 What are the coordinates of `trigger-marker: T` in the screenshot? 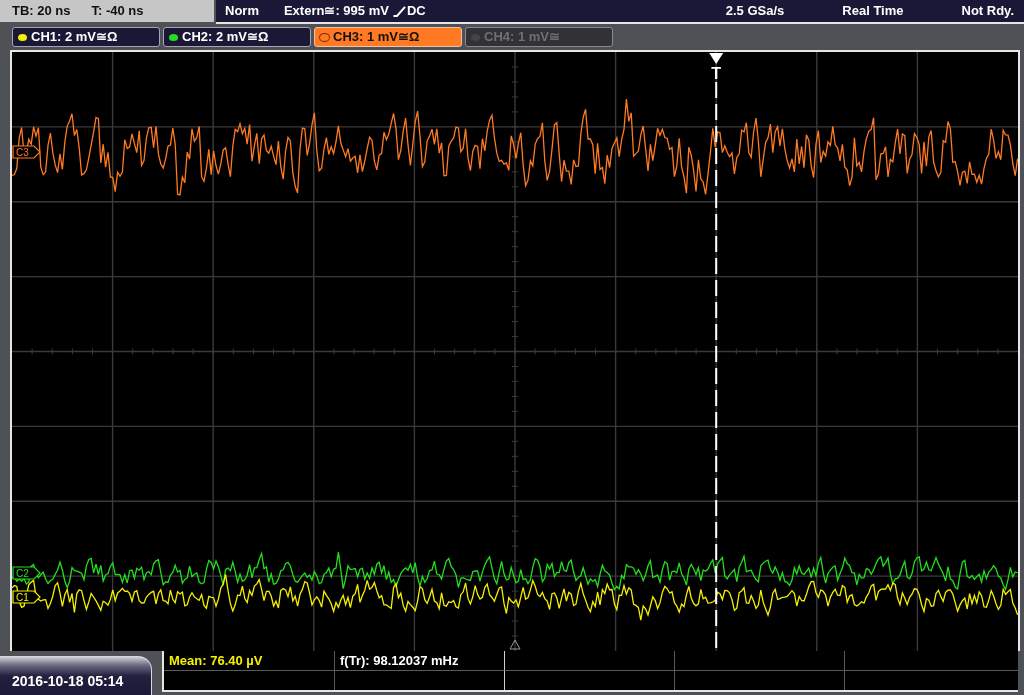 It's located at (716, 73).